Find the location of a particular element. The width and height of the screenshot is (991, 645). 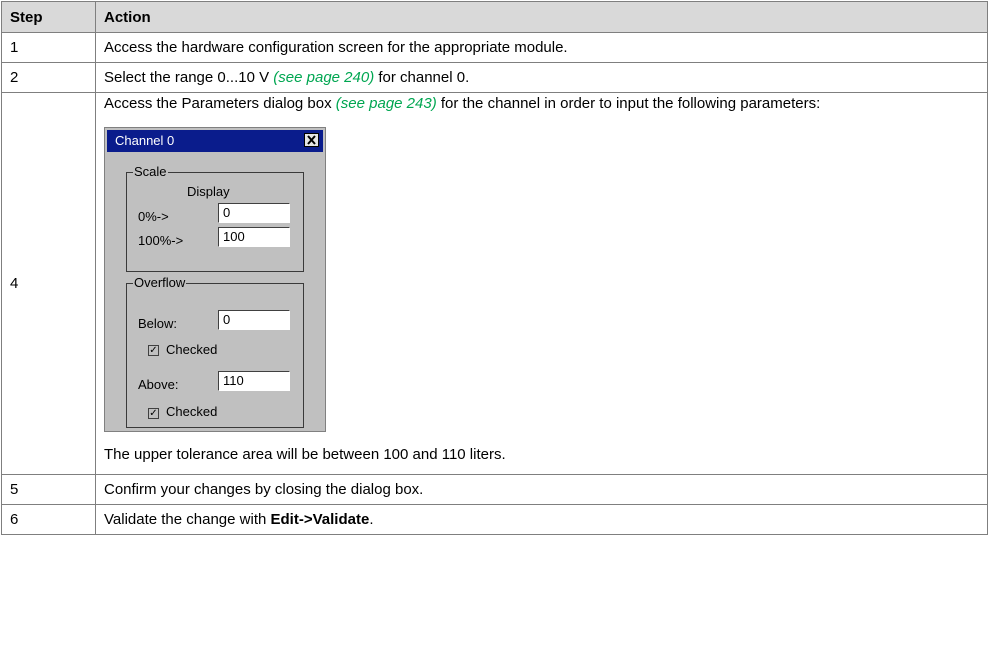

menu-command: Edit->Validate is located at coordinates (320, 519).